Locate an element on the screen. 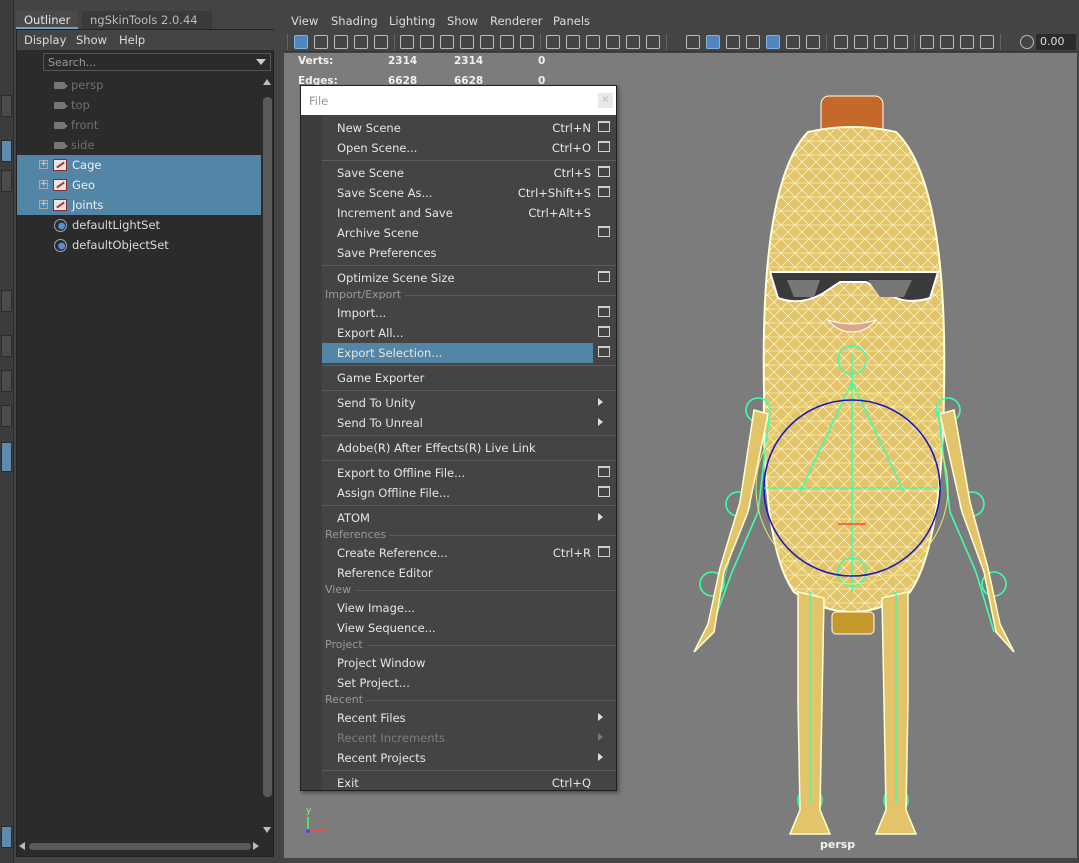 The height and width of the screenshot is (863, 1079). menu-view: View is located at coordinates (304, 21).